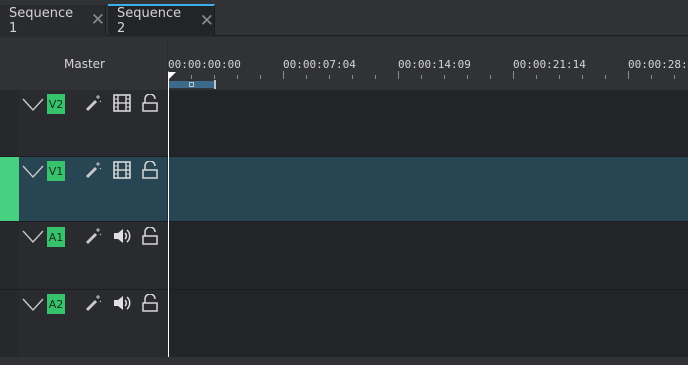 The height and width of the screenshot is (365, 688). I want to click on tab-sequence-2: Sequence 2 ✕, so click(161, 20).